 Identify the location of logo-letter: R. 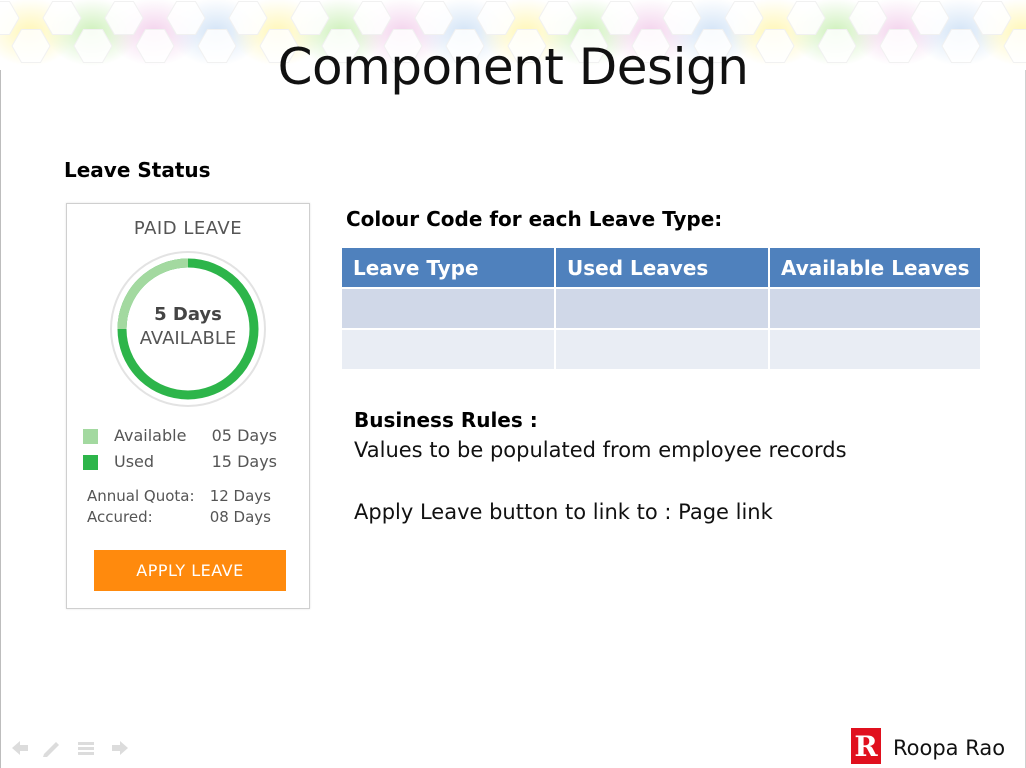
(866, 746).